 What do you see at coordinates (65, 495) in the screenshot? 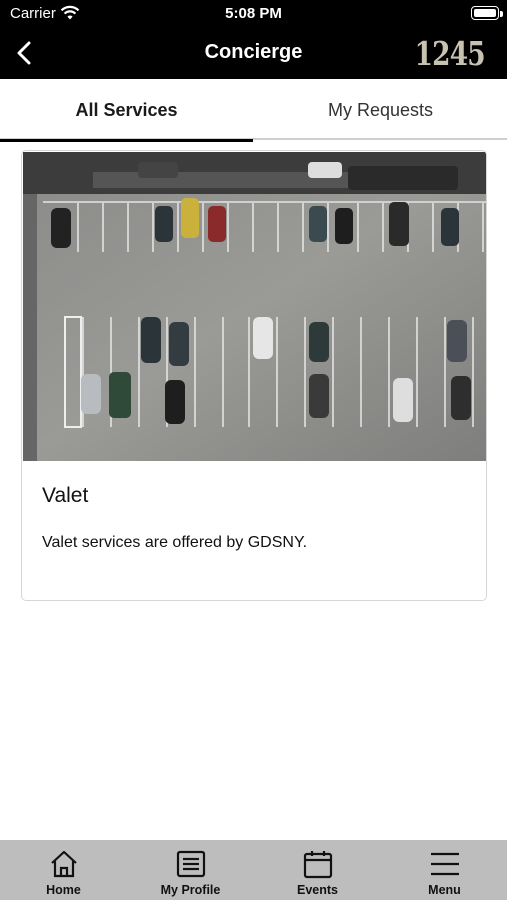
I see `service-title: Valet` at bounding box center [65, 495].